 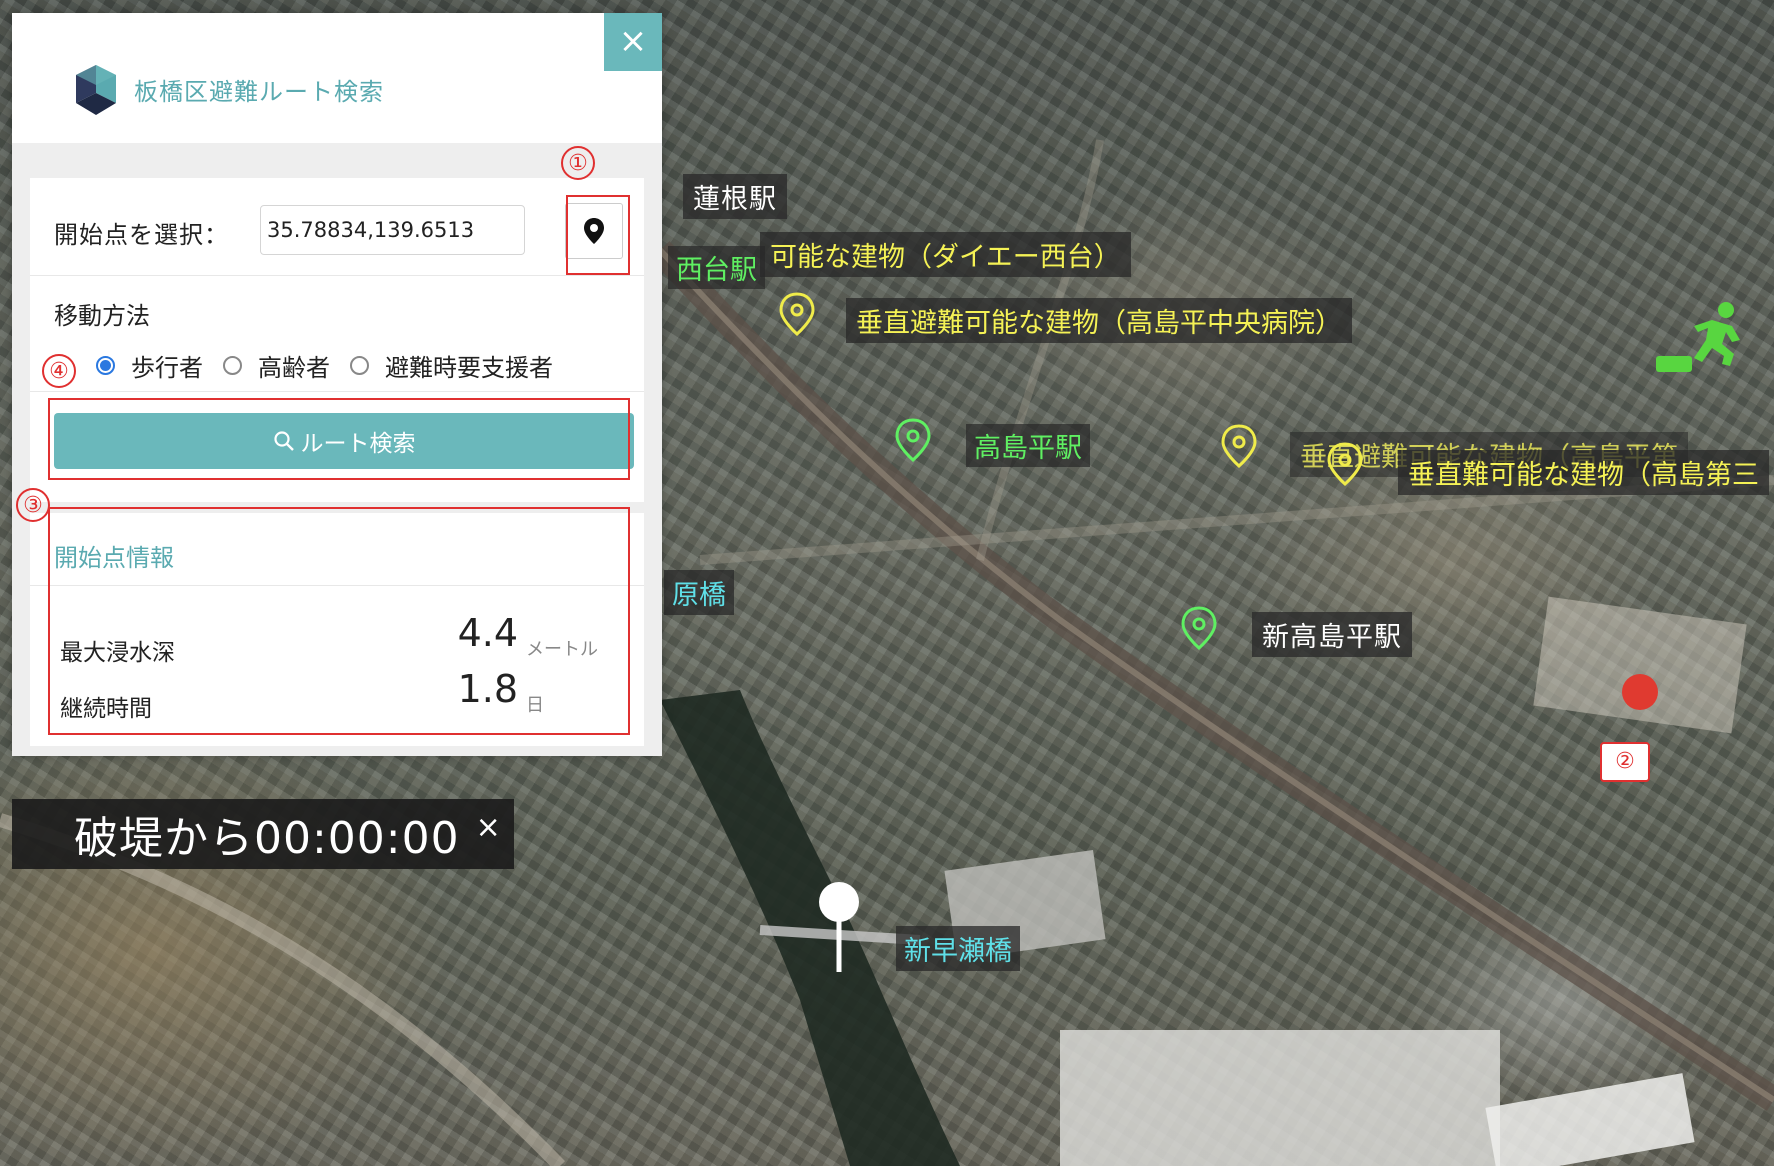 I want to click on mode-label: 歩行者, so click(x=167, y=368).